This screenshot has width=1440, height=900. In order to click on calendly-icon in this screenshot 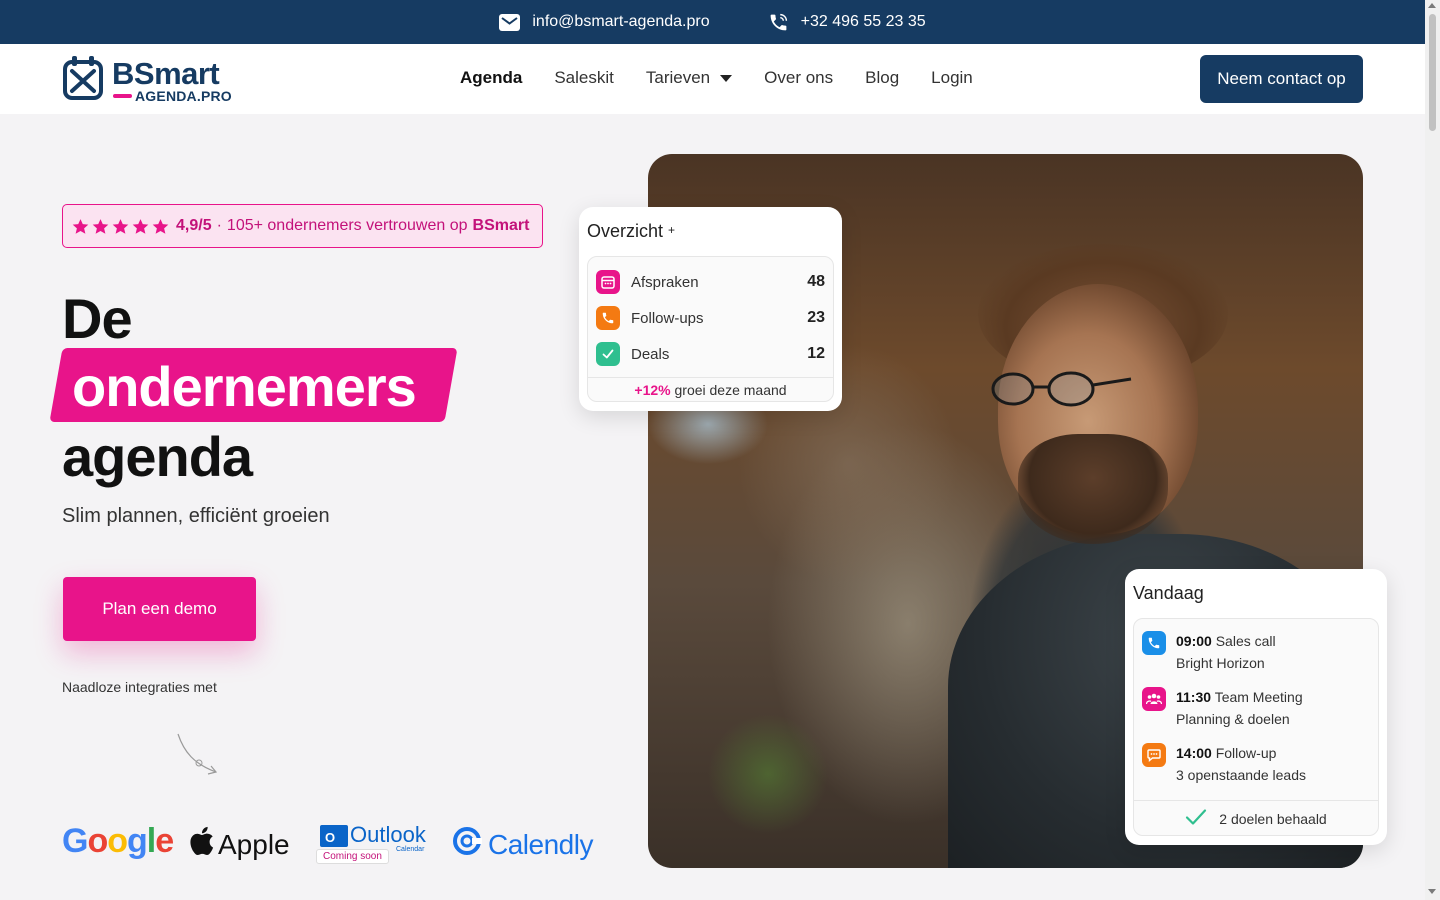, I will do `click(467, 844)`.